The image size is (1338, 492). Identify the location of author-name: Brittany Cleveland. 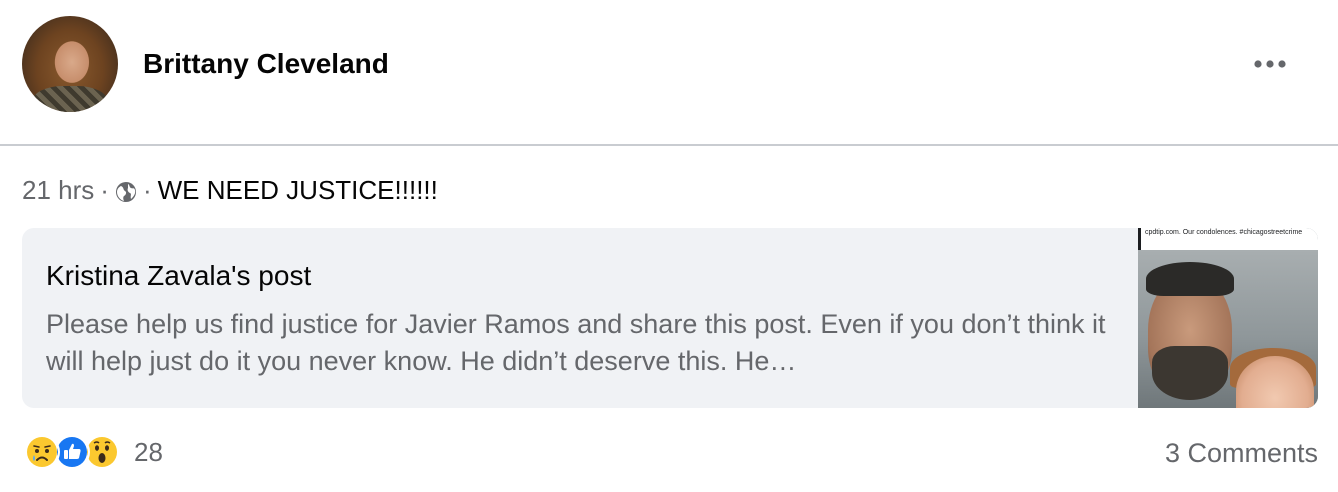
(266, 64).